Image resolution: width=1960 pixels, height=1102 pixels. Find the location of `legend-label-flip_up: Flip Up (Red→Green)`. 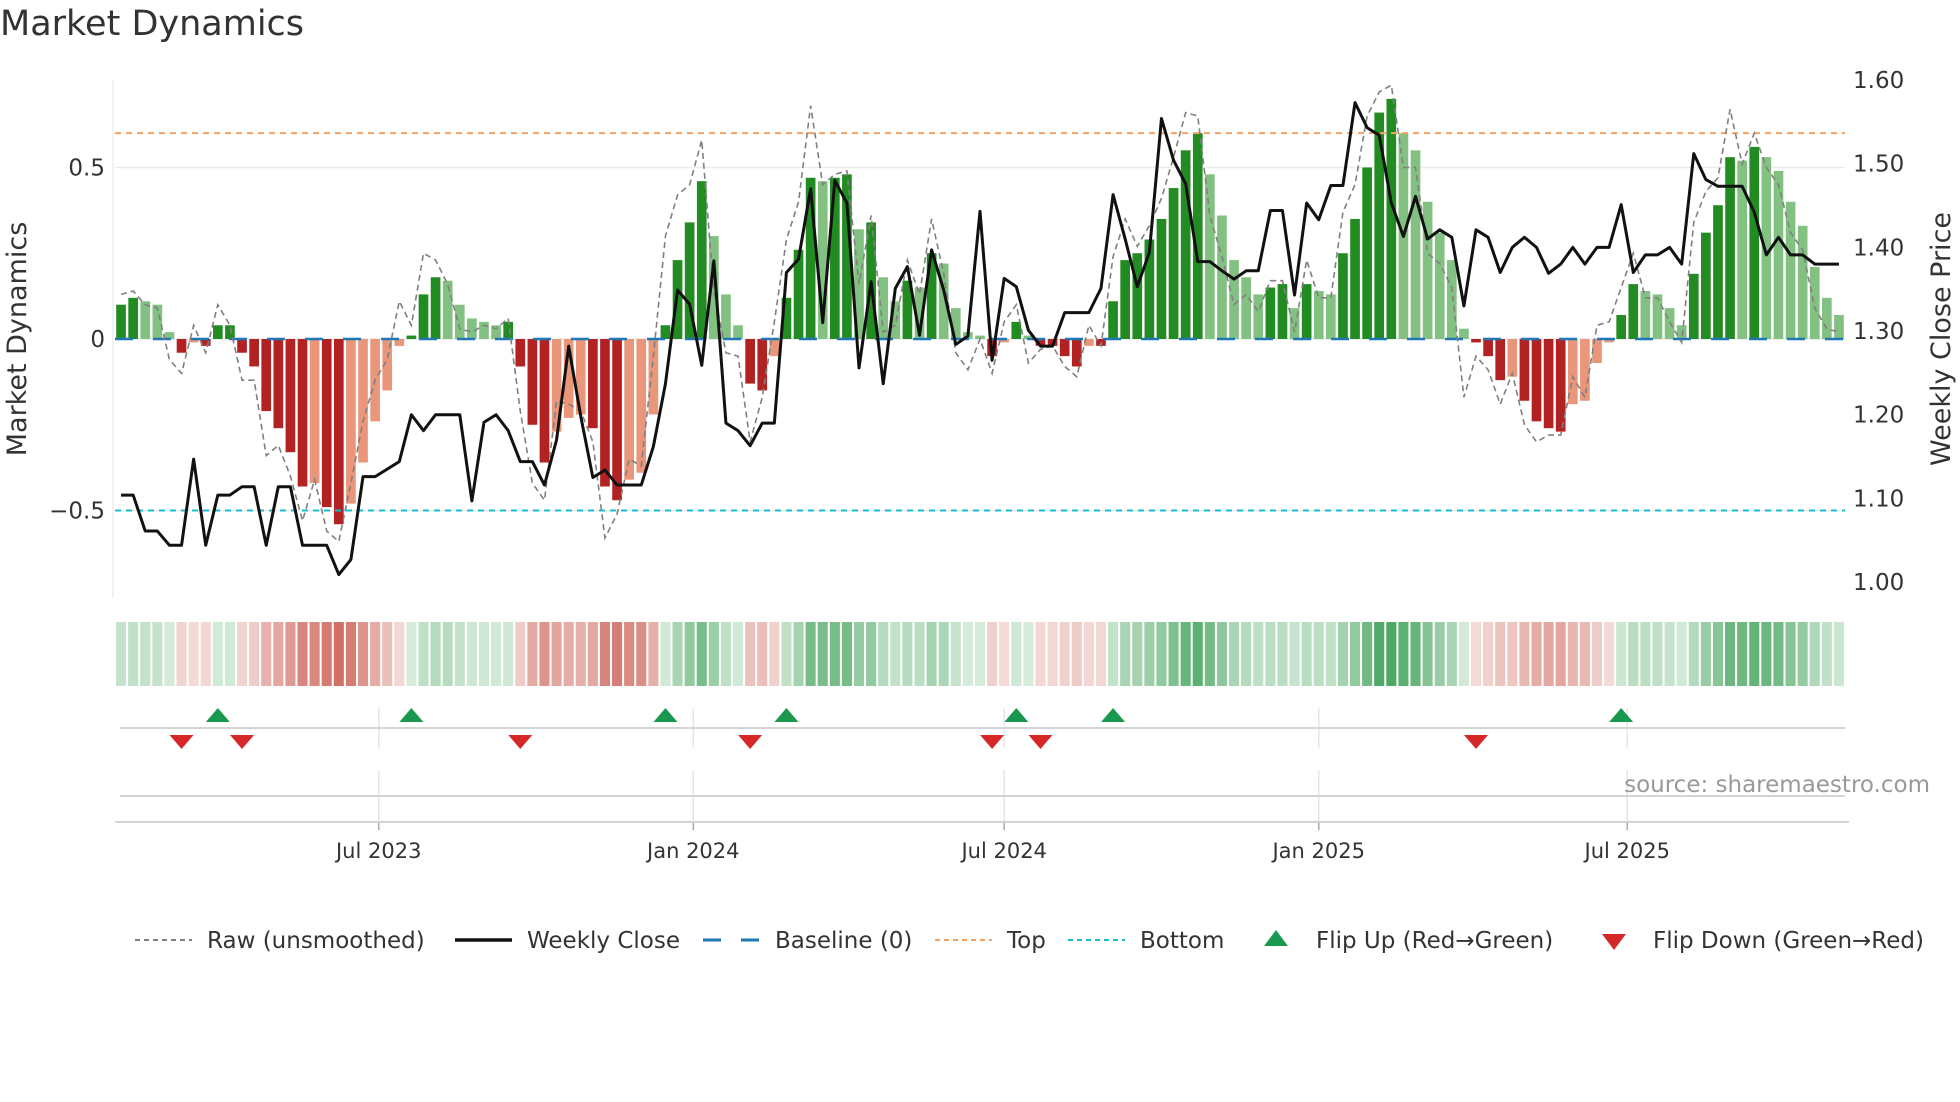

legend-label-flip_up: Flip Up (Red→Green) is located at coordinates (1434, 941).